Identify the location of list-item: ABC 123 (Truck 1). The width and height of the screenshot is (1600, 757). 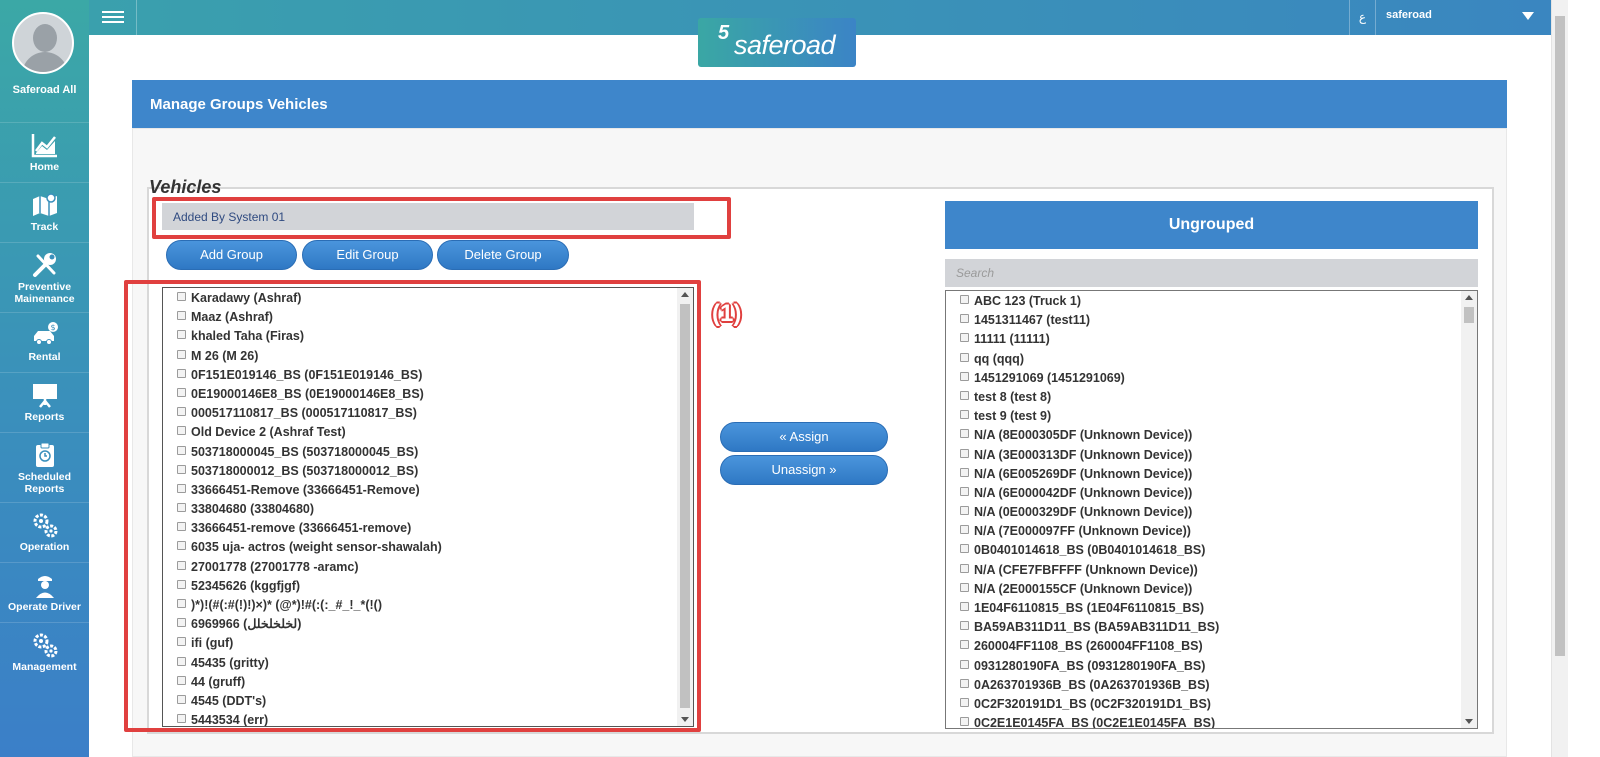
(1211, 301).